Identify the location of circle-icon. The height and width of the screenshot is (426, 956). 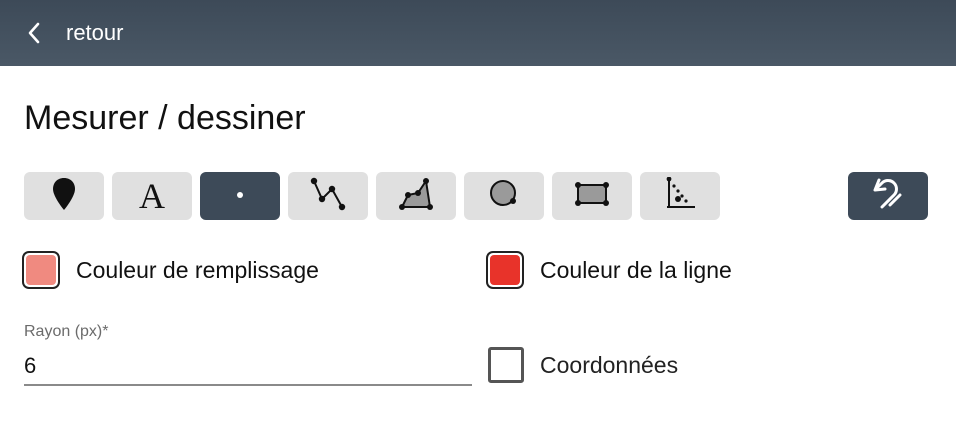
(504, 196).